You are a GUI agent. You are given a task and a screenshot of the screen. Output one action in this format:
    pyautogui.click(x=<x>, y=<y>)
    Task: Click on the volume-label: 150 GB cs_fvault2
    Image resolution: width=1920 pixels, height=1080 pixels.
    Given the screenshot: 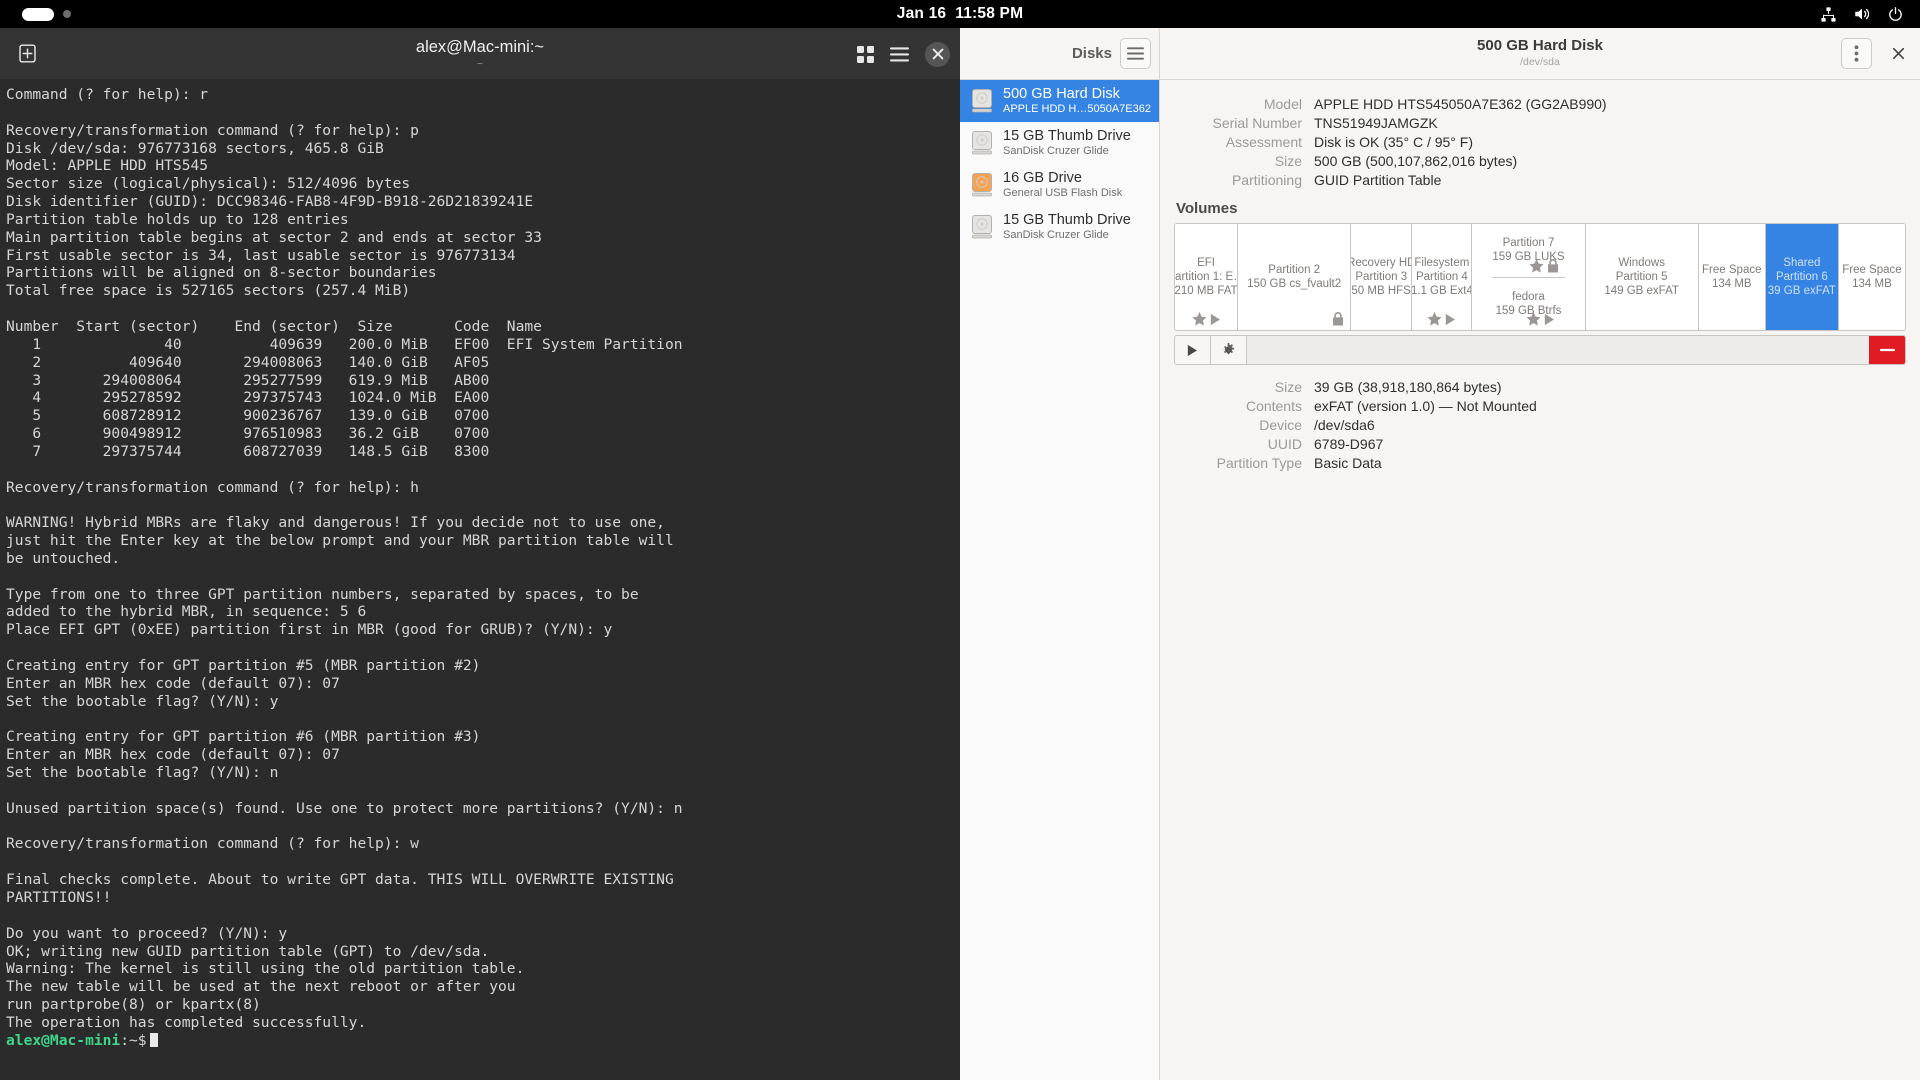 What is the action you would take?
    pyautogui.click(x=1294, y=284)
    